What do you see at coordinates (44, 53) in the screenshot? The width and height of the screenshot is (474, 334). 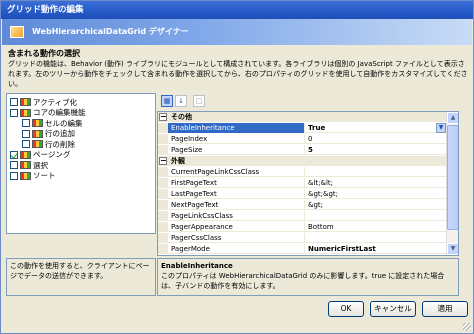 I see `section-title: 含まれる動作の選択` at bounding box center [44, 53].